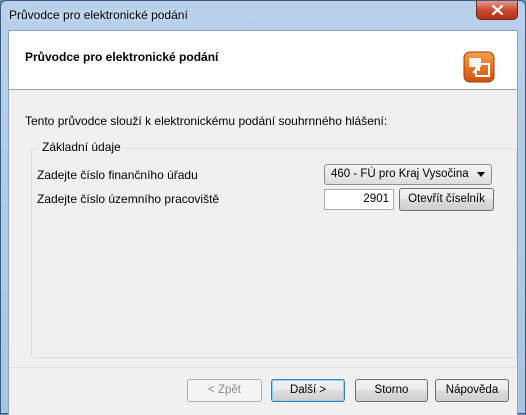  Describe the element at coordinates (481, 174) in the screenshot. I see `chevron-down-icon` at that location.